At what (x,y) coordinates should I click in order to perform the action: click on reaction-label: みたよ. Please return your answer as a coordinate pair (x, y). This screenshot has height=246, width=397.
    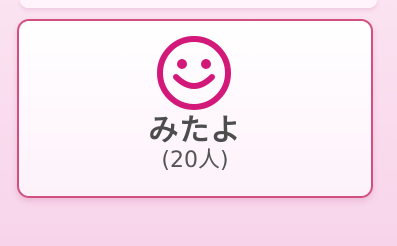
    Looking at the image, I should click on (195, 130).